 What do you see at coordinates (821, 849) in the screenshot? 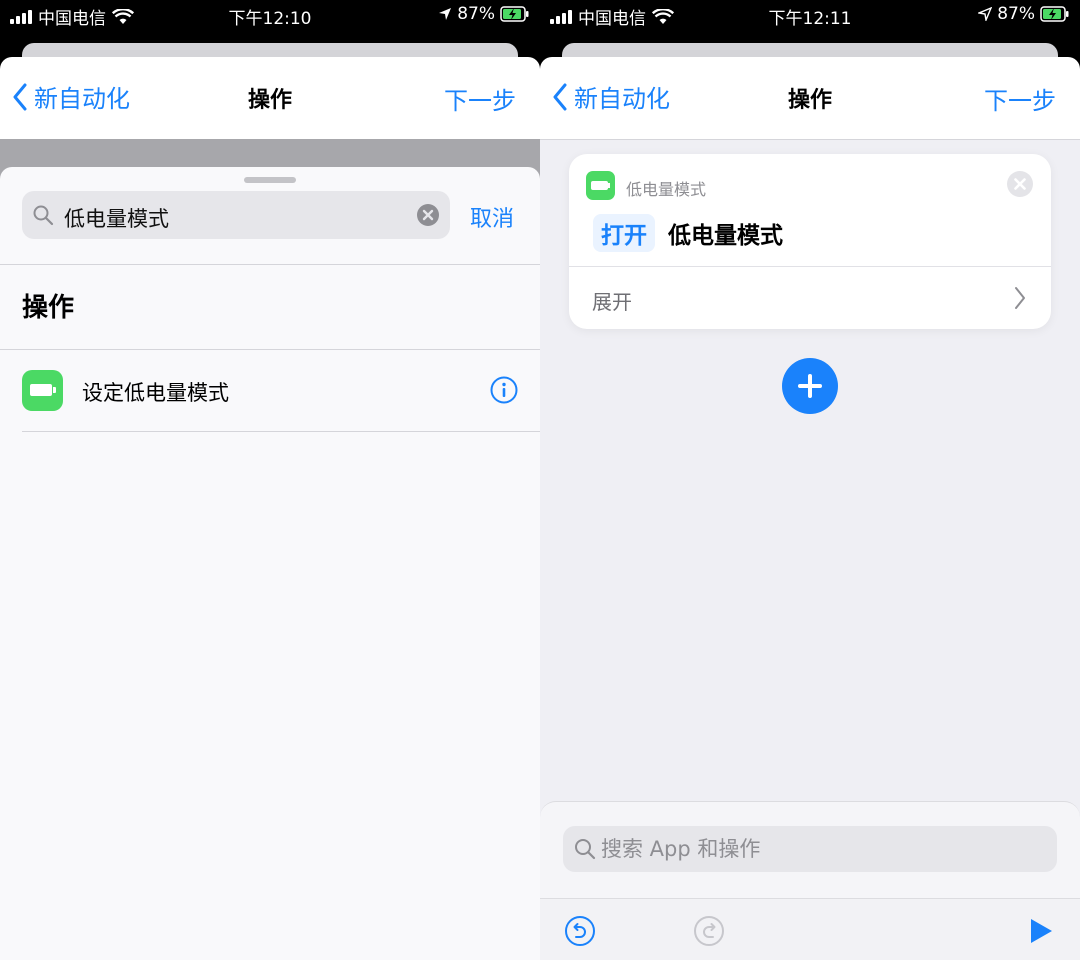
I see `search-input` at bounding box center [821, 849].